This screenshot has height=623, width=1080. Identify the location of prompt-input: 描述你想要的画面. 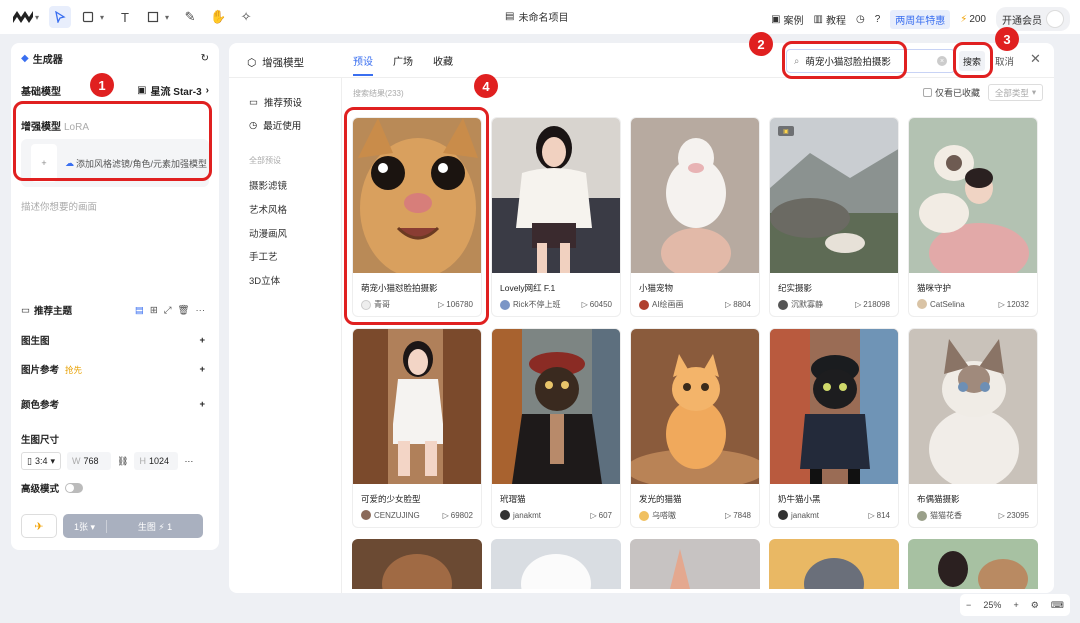
(115, 206).